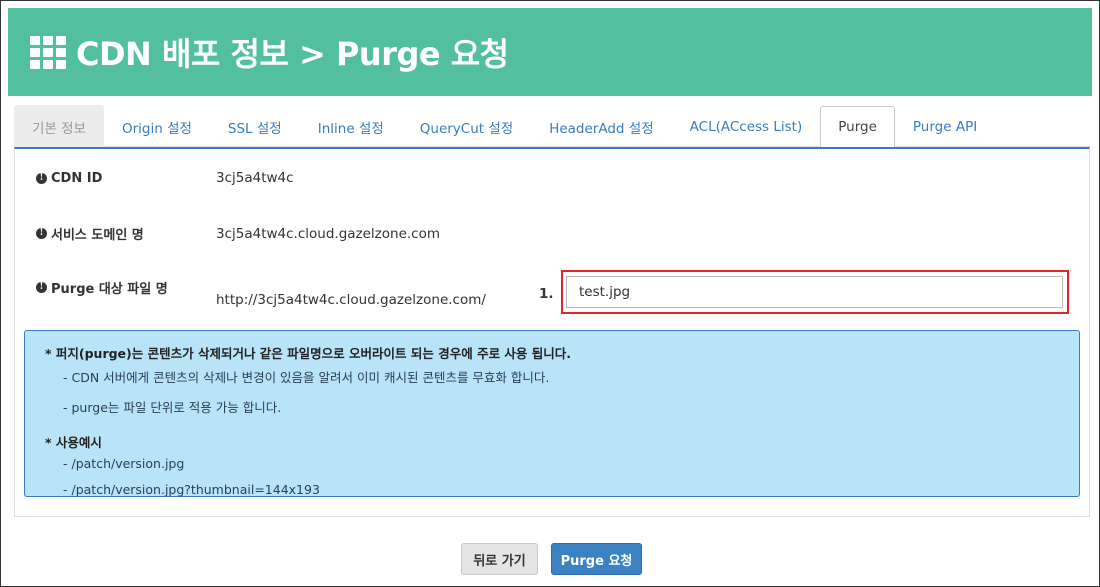 The height and width of the screenshot is (587, 1100). Describe the element at coordinates (945, 126) in the screenshot. I see `tab-purge-api: Purge API` at that location.